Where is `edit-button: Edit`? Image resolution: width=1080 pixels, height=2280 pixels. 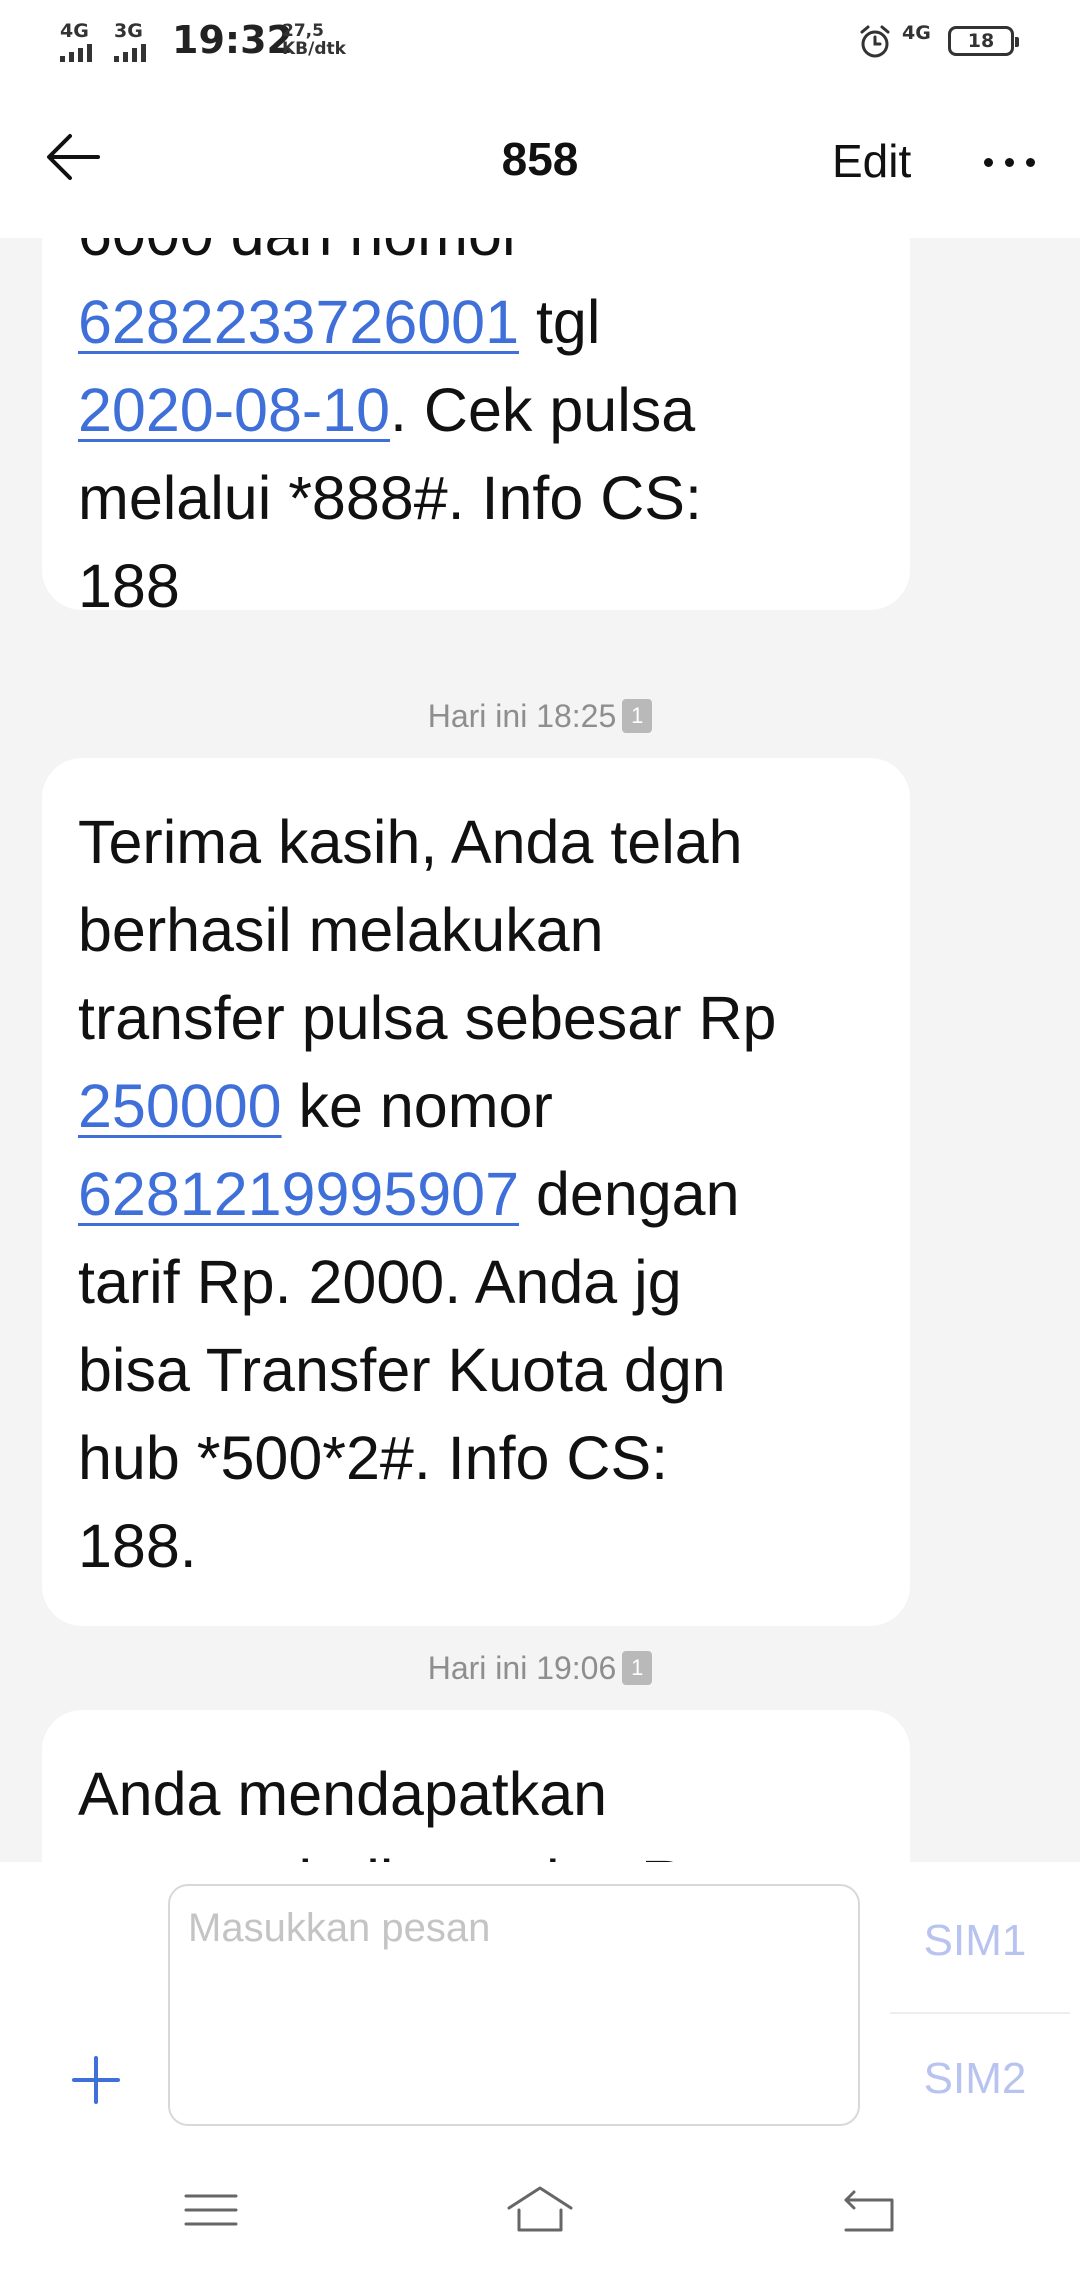
edit-button: Edit is located at coordinates (871, 161).